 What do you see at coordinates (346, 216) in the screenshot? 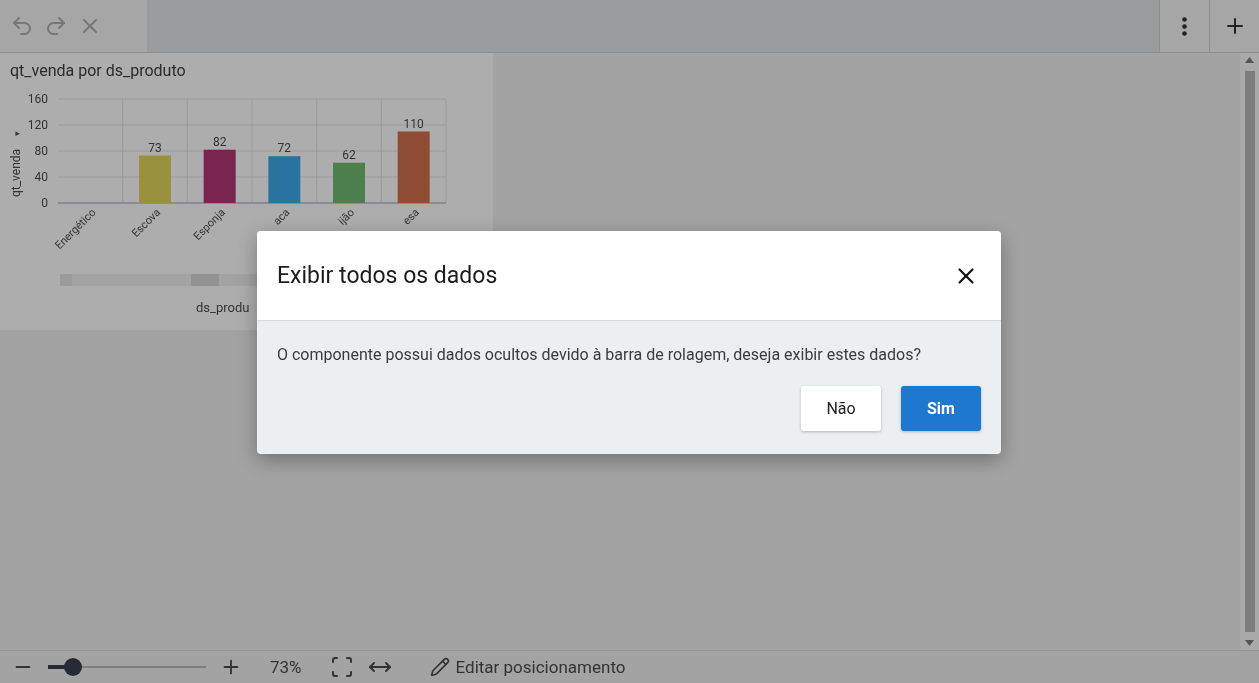
I see `category-label: ijão` at bounding box center [346, 216].